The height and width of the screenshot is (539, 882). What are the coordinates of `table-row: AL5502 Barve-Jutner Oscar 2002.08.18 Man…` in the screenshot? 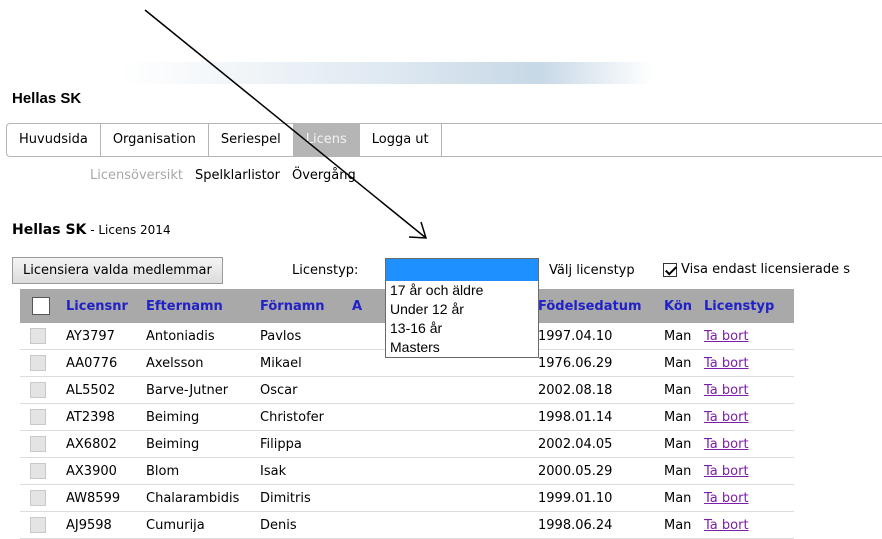 It's located at (407, 390).